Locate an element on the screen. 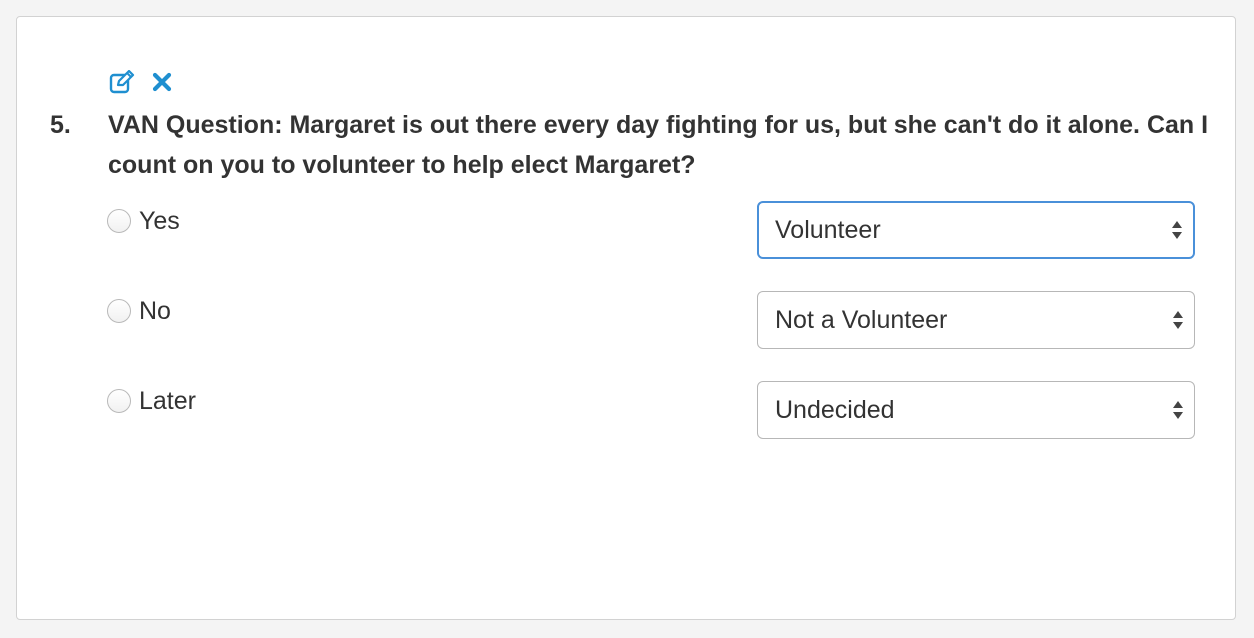  select-later-value: Undecided is located at coordinates (835, 409).